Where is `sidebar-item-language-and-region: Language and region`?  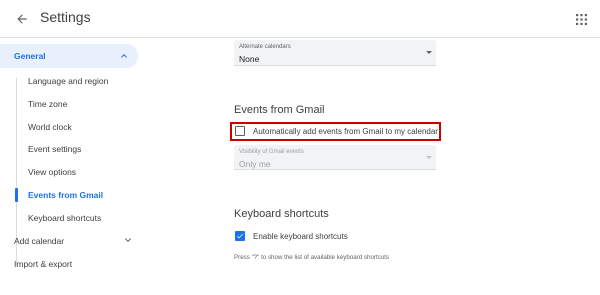 sidebar-item-language-and-region: Language and region is located at coordinates (68, 81).